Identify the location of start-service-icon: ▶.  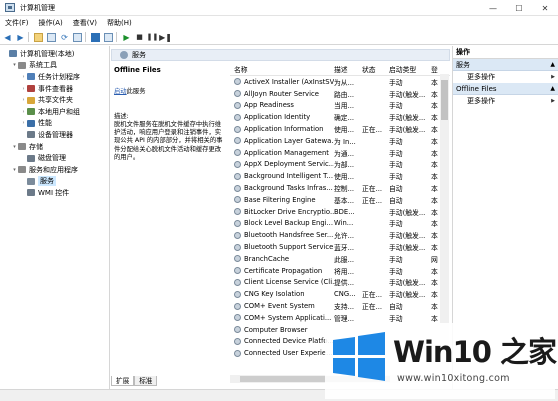
(126, 37).